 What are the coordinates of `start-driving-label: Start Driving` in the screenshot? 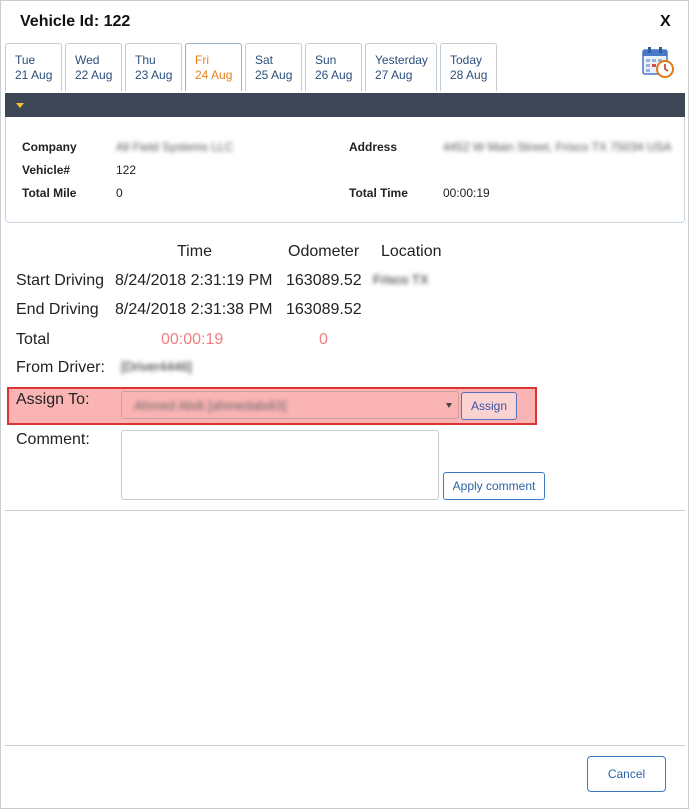 It's located at (60, 280).